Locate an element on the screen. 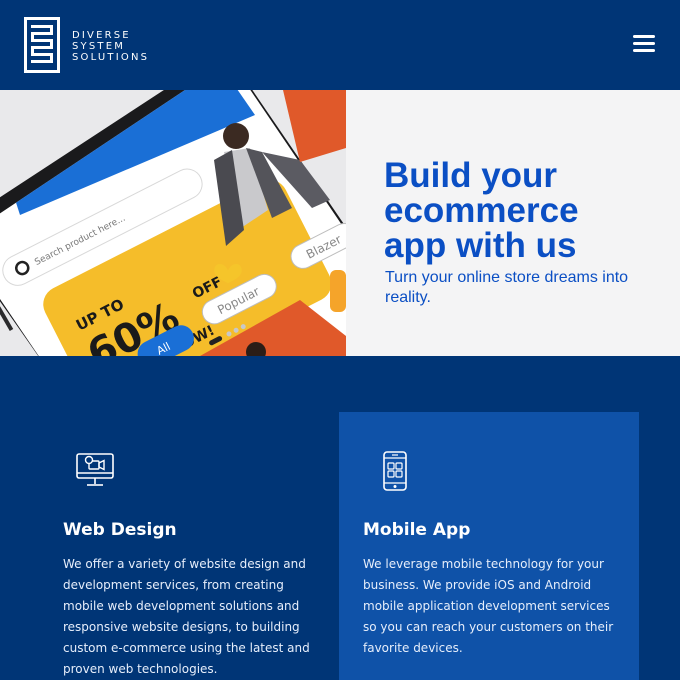 The height and width of the screenshot is (680, 680). hero-title-line-2: ecommerce is located at coordinates (481, 210).